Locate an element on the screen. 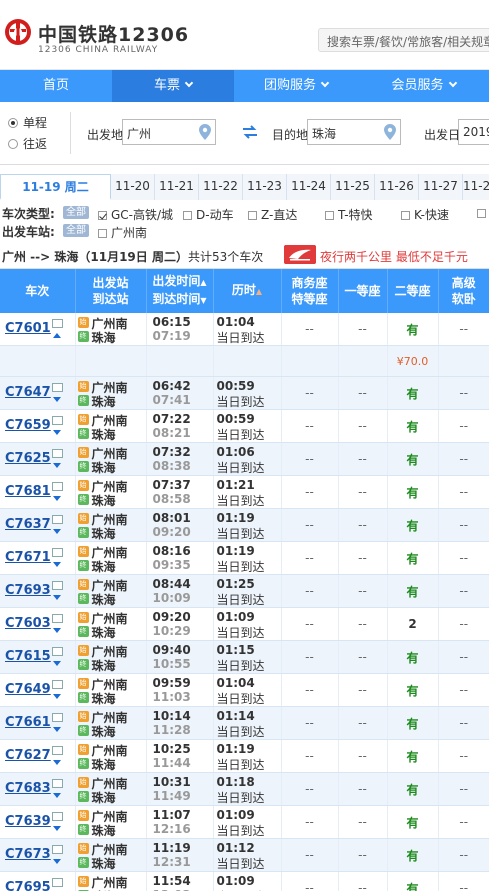 The width and height of the screenshot is (489, 891). promo-text: 夜行两千公里 最低不足千元 is located at coordinates (394, 256).